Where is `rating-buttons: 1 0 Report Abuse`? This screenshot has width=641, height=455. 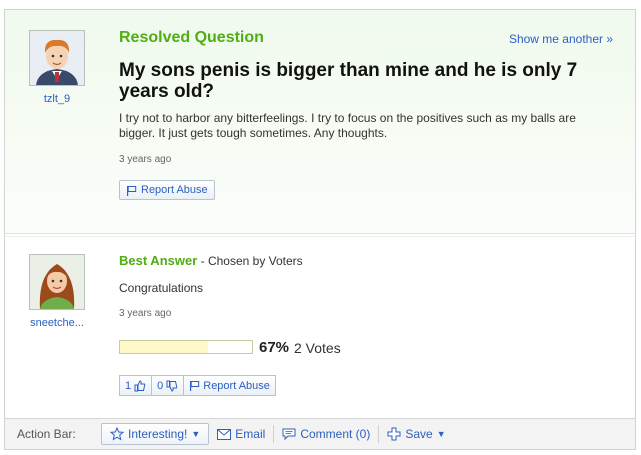
rating-buttons: 1 0 Report Abuse is located at coordinates (197, 385).